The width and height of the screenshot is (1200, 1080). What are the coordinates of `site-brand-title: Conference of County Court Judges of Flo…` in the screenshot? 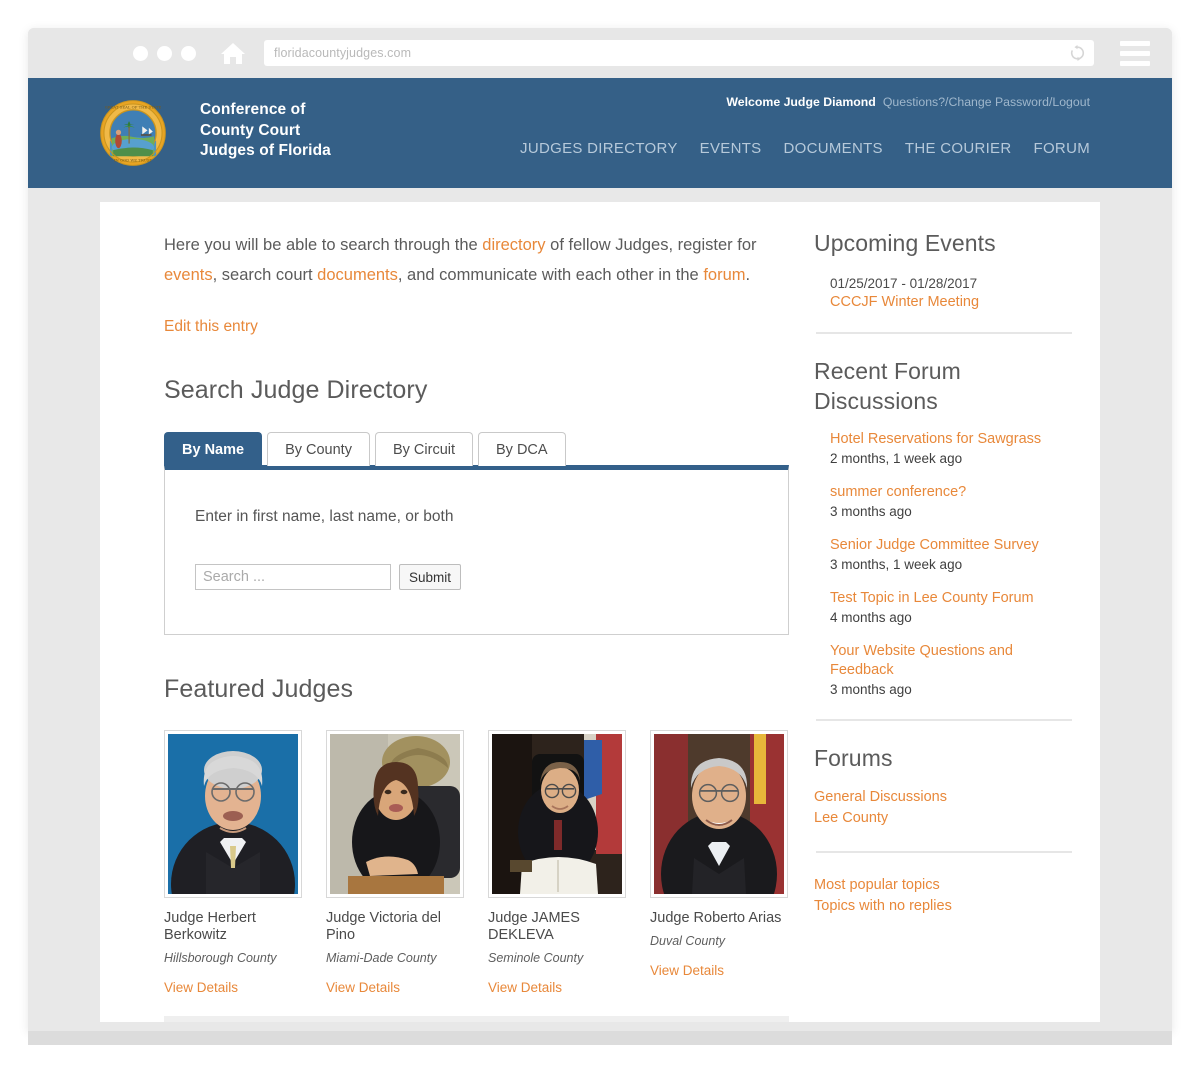 It's located at (265, 131).